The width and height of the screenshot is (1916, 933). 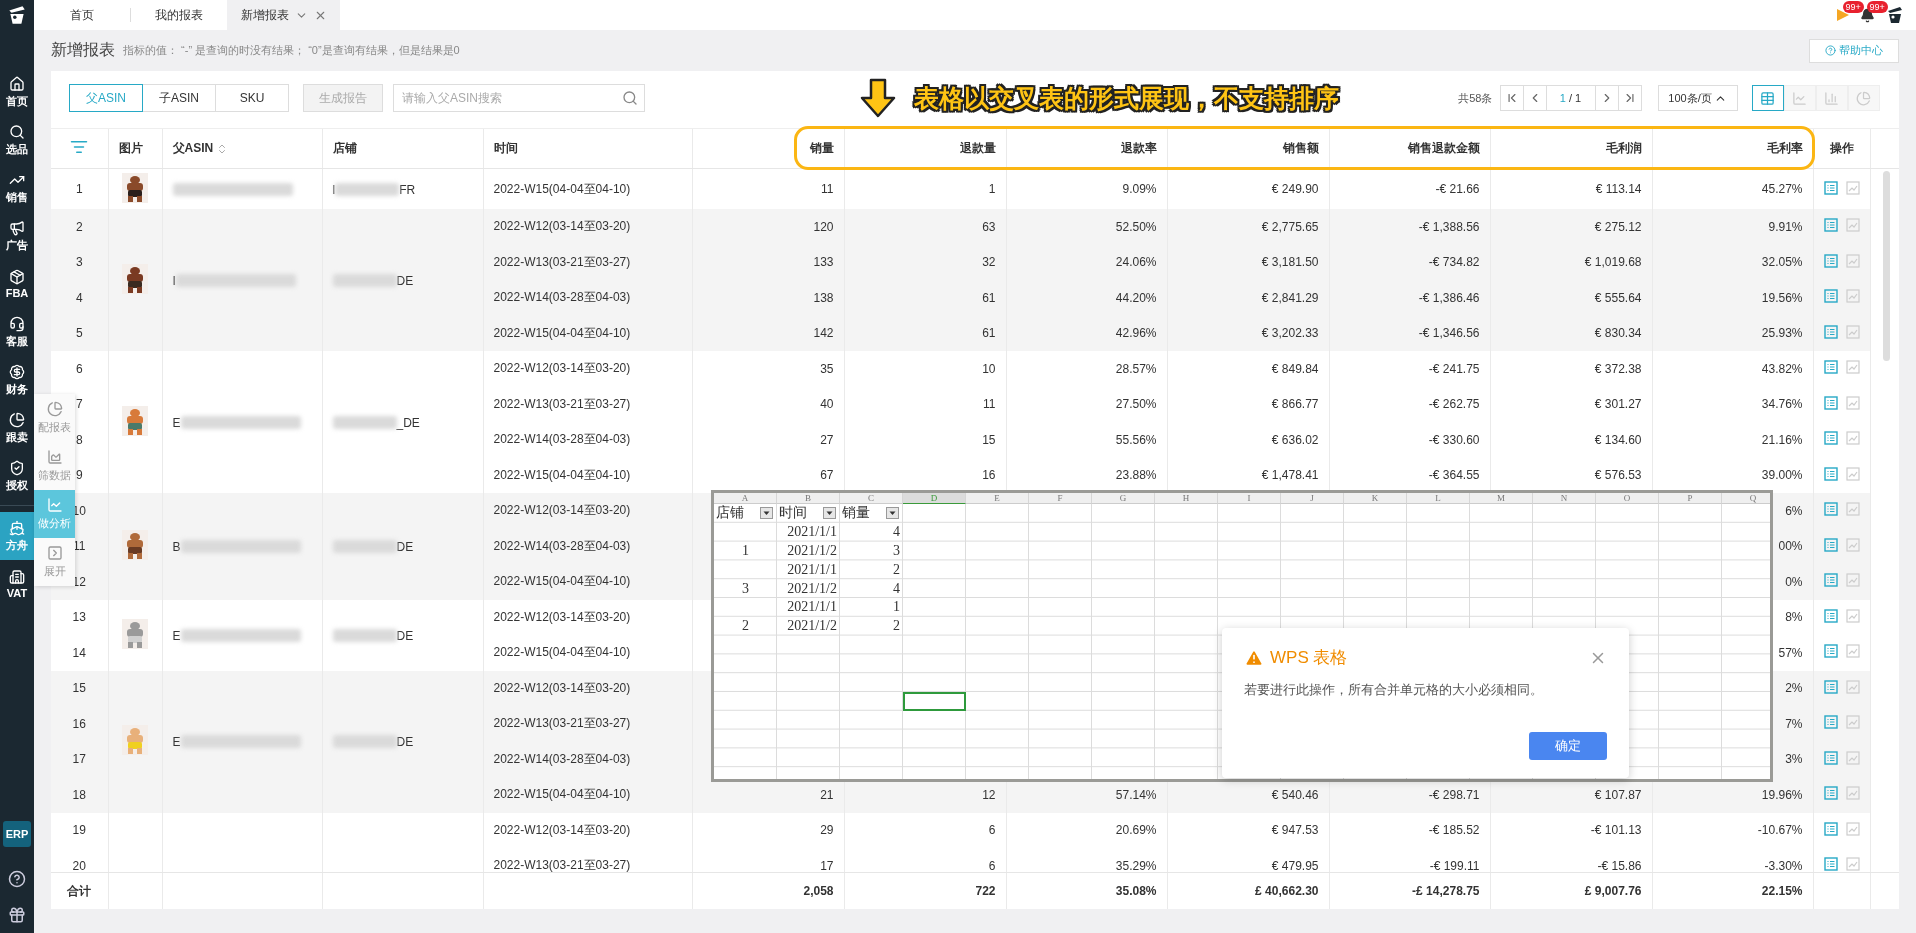 I want to click on dialog-title: WPS 表格, so click(x=1309, y=658).